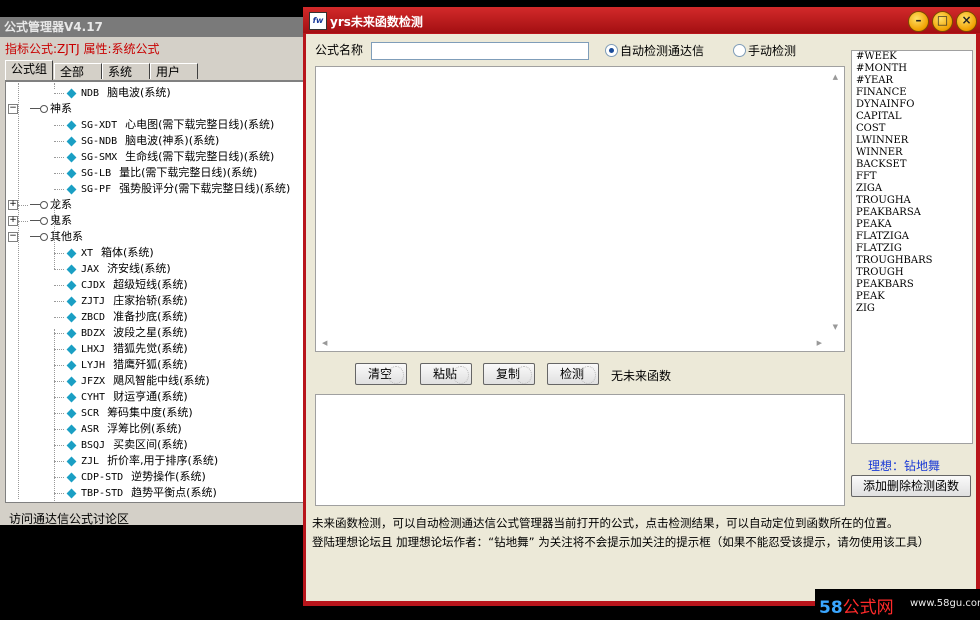 This screenshot has width=980, height=620. I want to click on formula-name: 逆势操作(系统), so click(168, 476).